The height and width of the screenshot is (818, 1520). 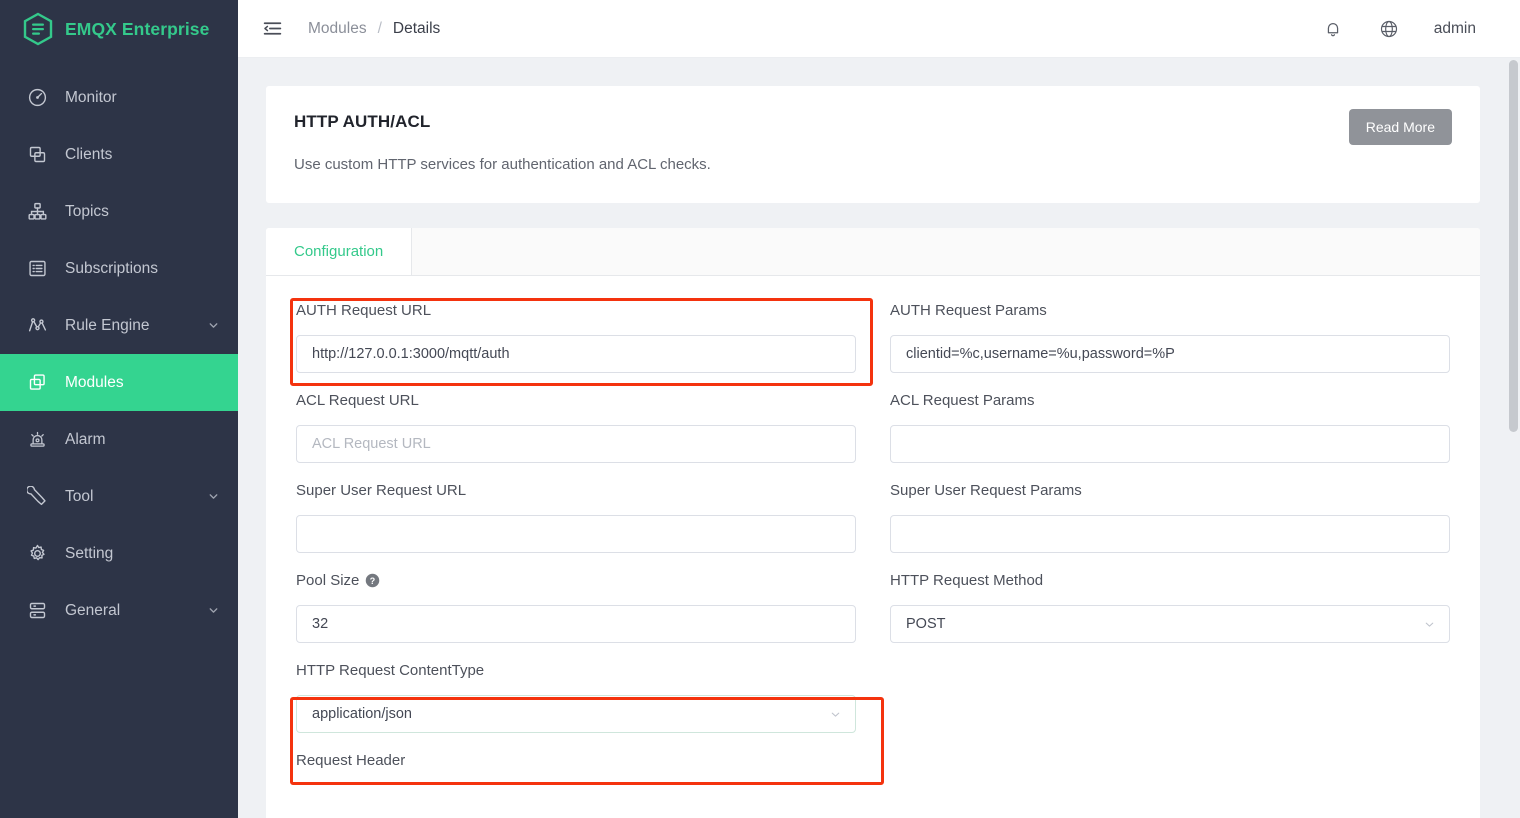 What do you see at coordinates (37, 497) in the screenshot?
I see `wrench-icon` at bounding box center [37, 497].